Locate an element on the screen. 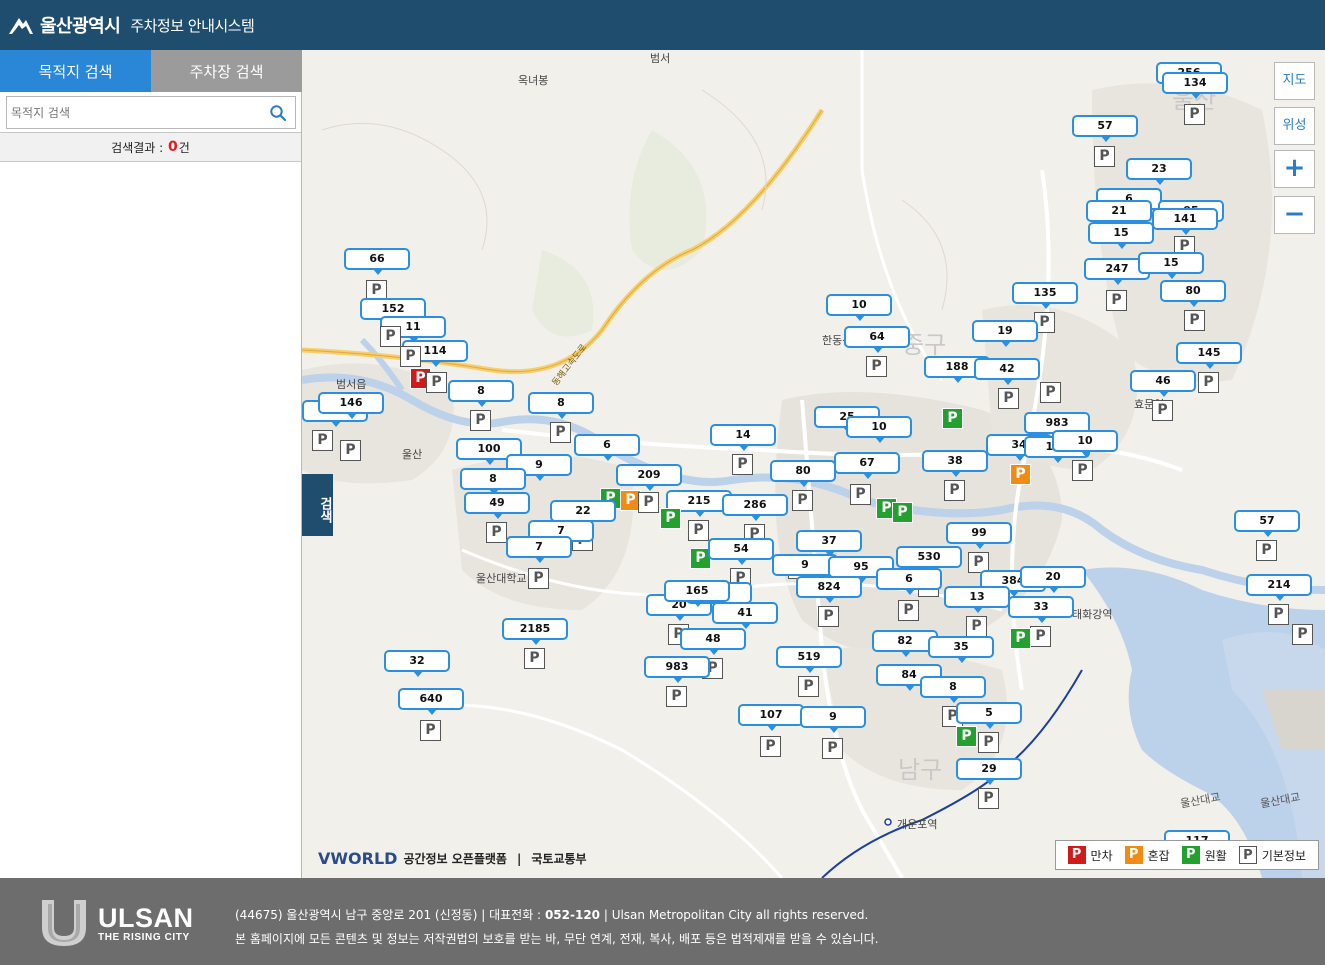 The width and height of the screenshot is (1325, 965). site-logo: 울산광역시 주차정보 안내시스템 is located at coordinates (131, 25).